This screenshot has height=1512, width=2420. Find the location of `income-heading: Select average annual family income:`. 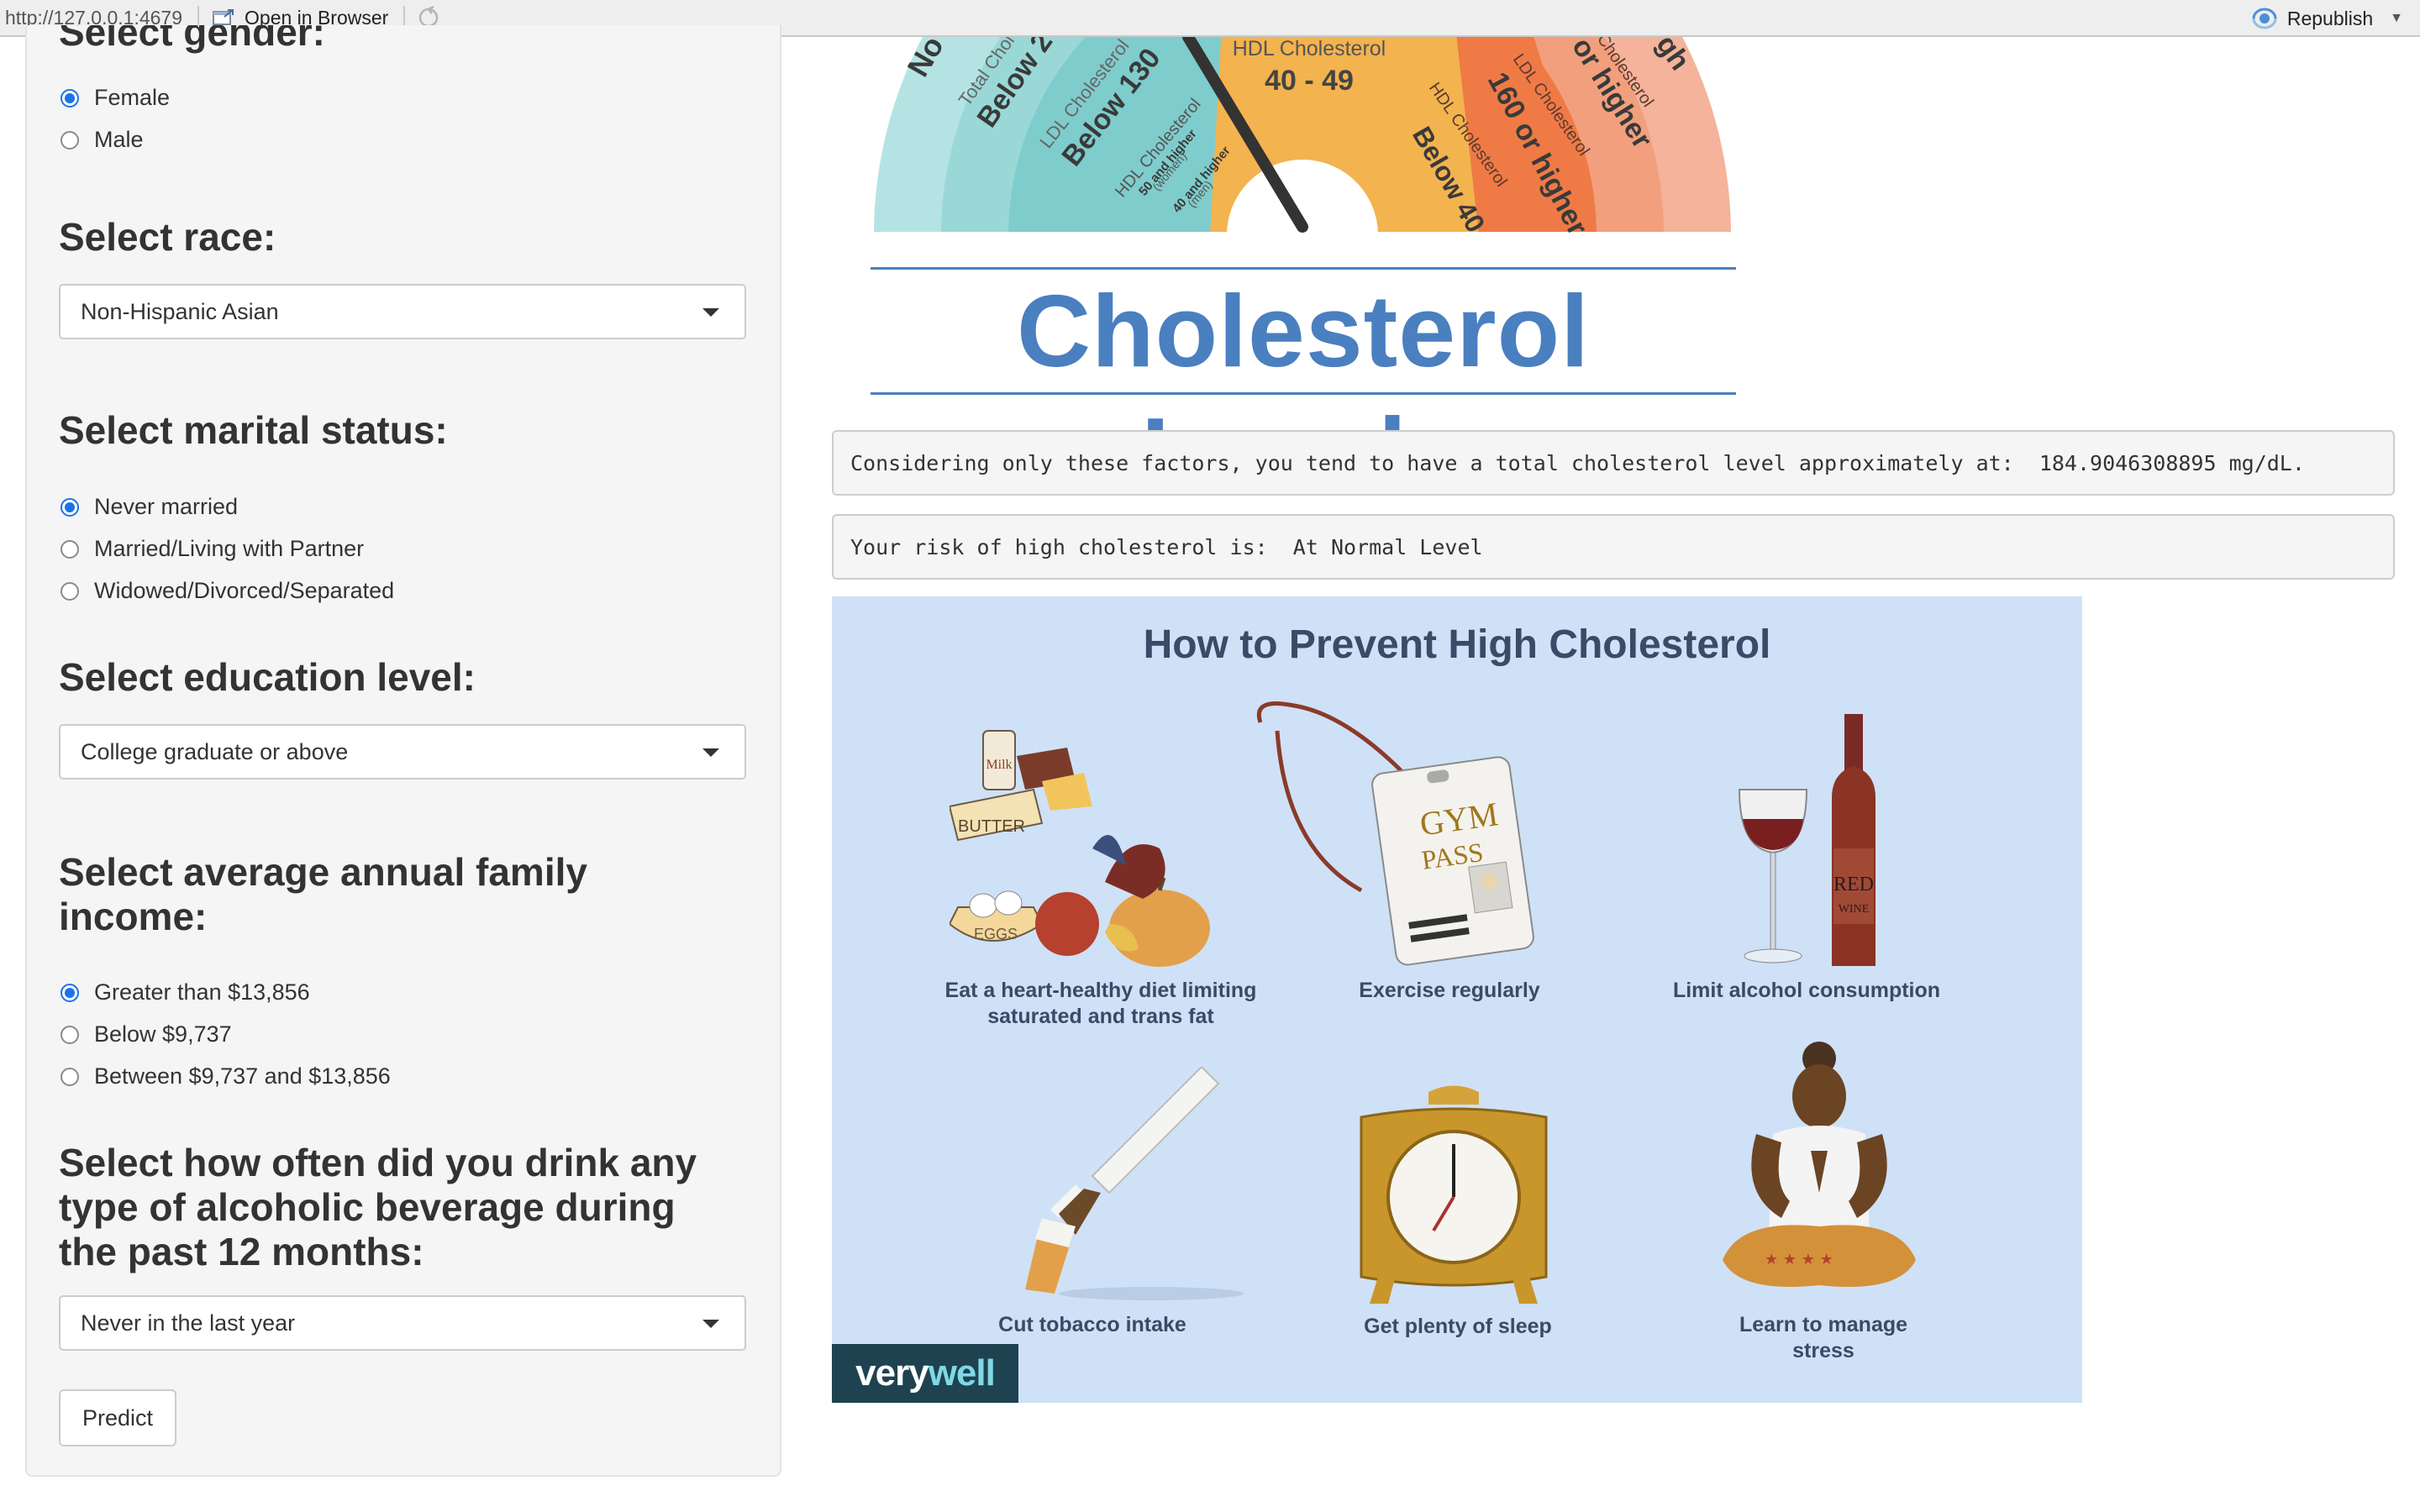

income-heading: Select average annual family income: is located at coordinates (323, 894).